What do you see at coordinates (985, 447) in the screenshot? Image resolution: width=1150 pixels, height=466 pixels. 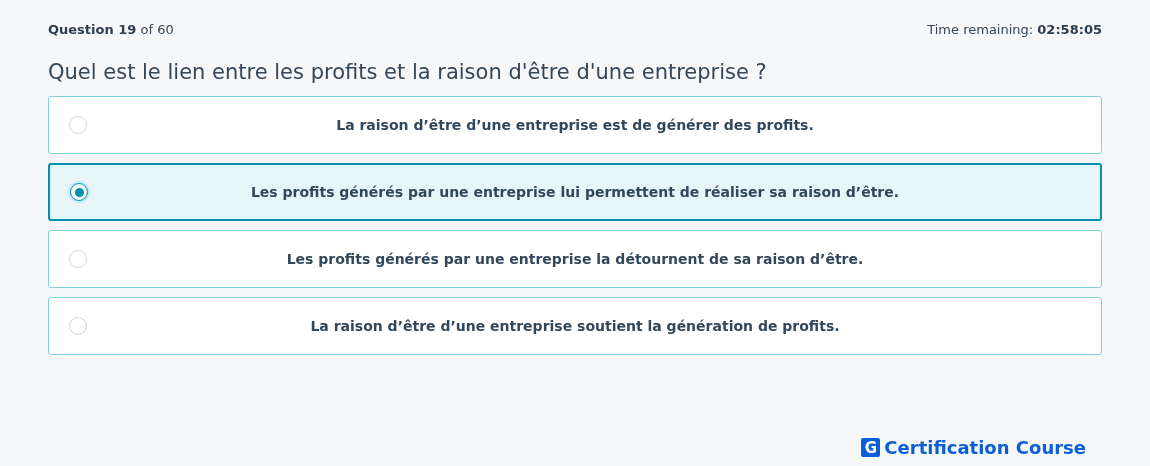 I see `brand-name: Certification Course` at bounding box center [985, 447].